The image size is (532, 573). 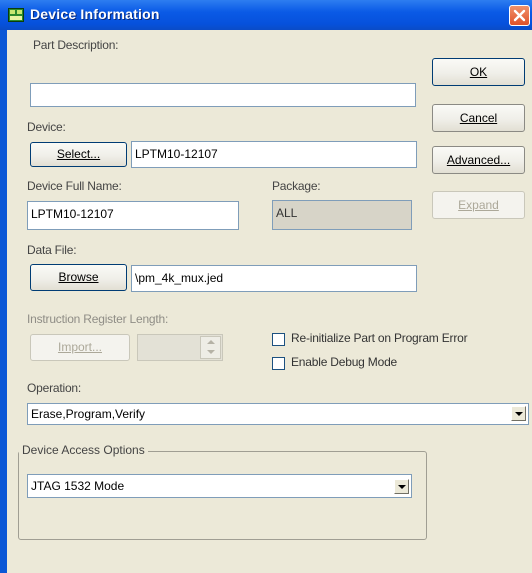 I want to click on instruction-register-label: Instruction Register Length:, so click(x=98, y=319).